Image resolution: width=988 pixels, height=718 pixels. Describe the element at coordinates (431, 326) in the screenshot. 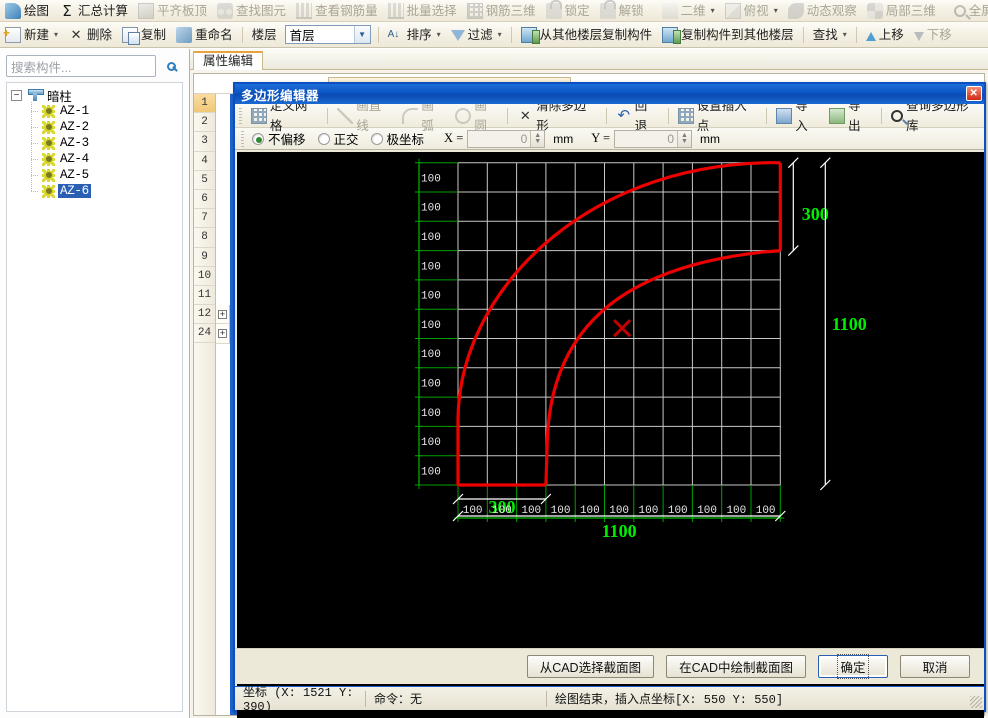

I see `row-dimension-label: 100` at that location.